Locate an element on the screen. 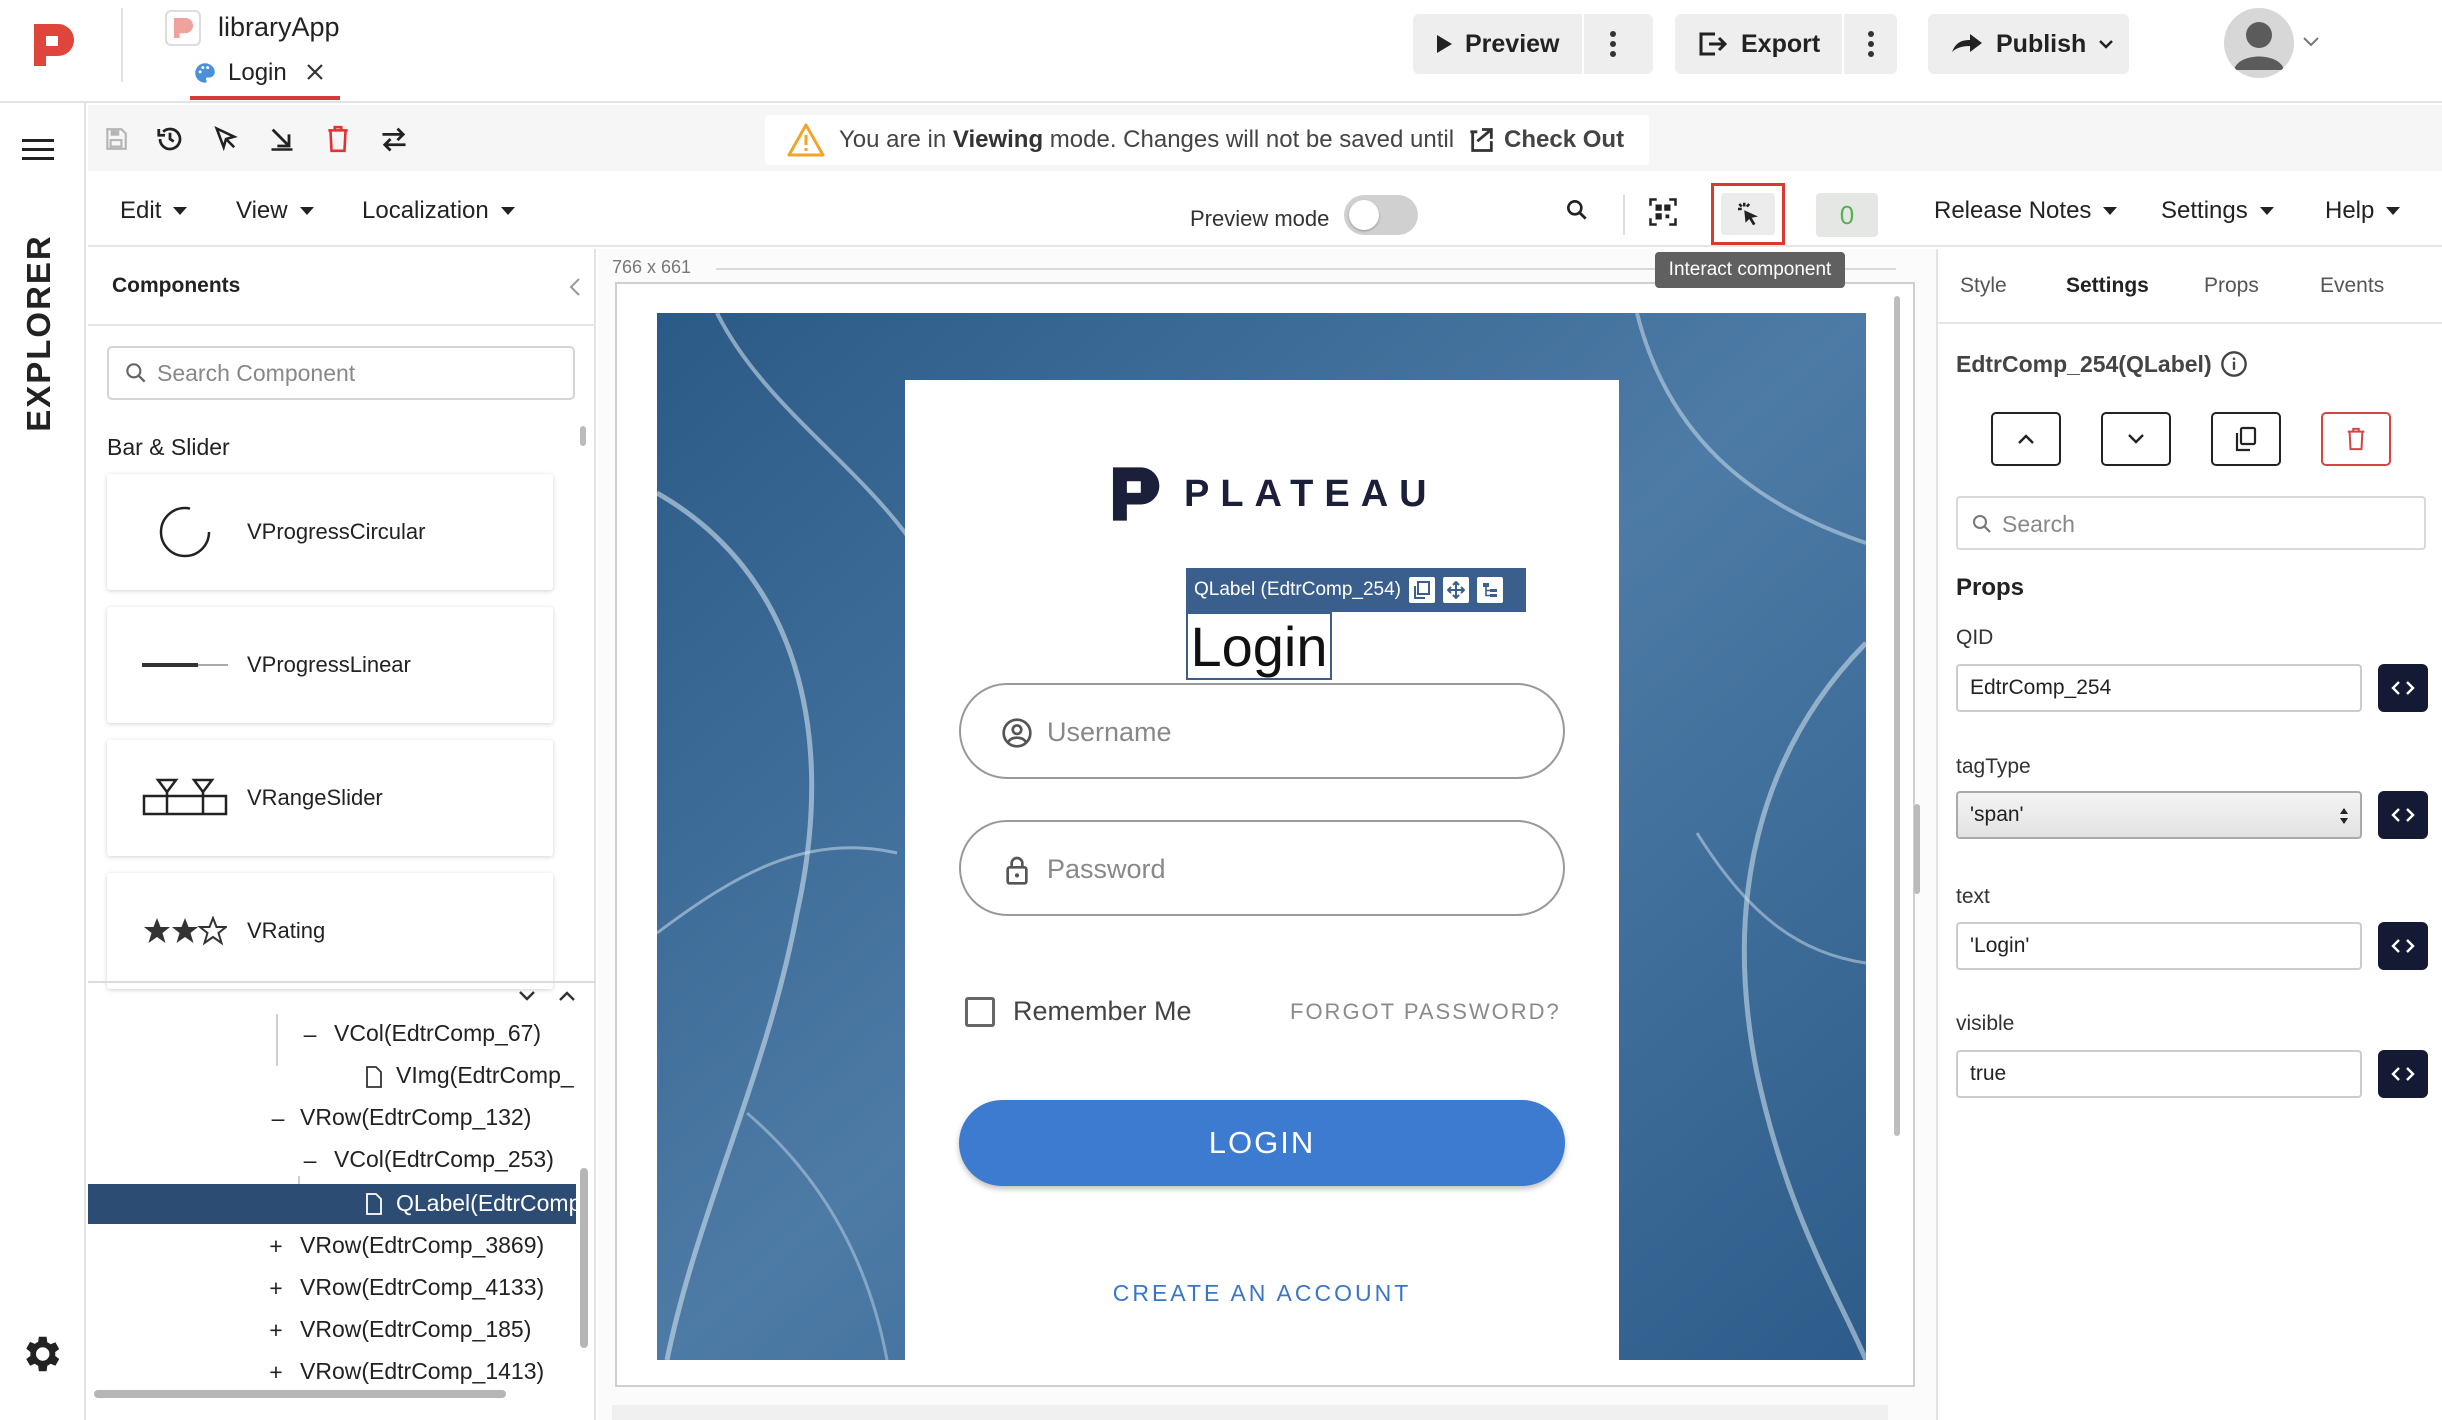 Image resolution: width=2442 pixels, height=1420 pixels. field-label-text: text is located at coordinates (1973, 896).